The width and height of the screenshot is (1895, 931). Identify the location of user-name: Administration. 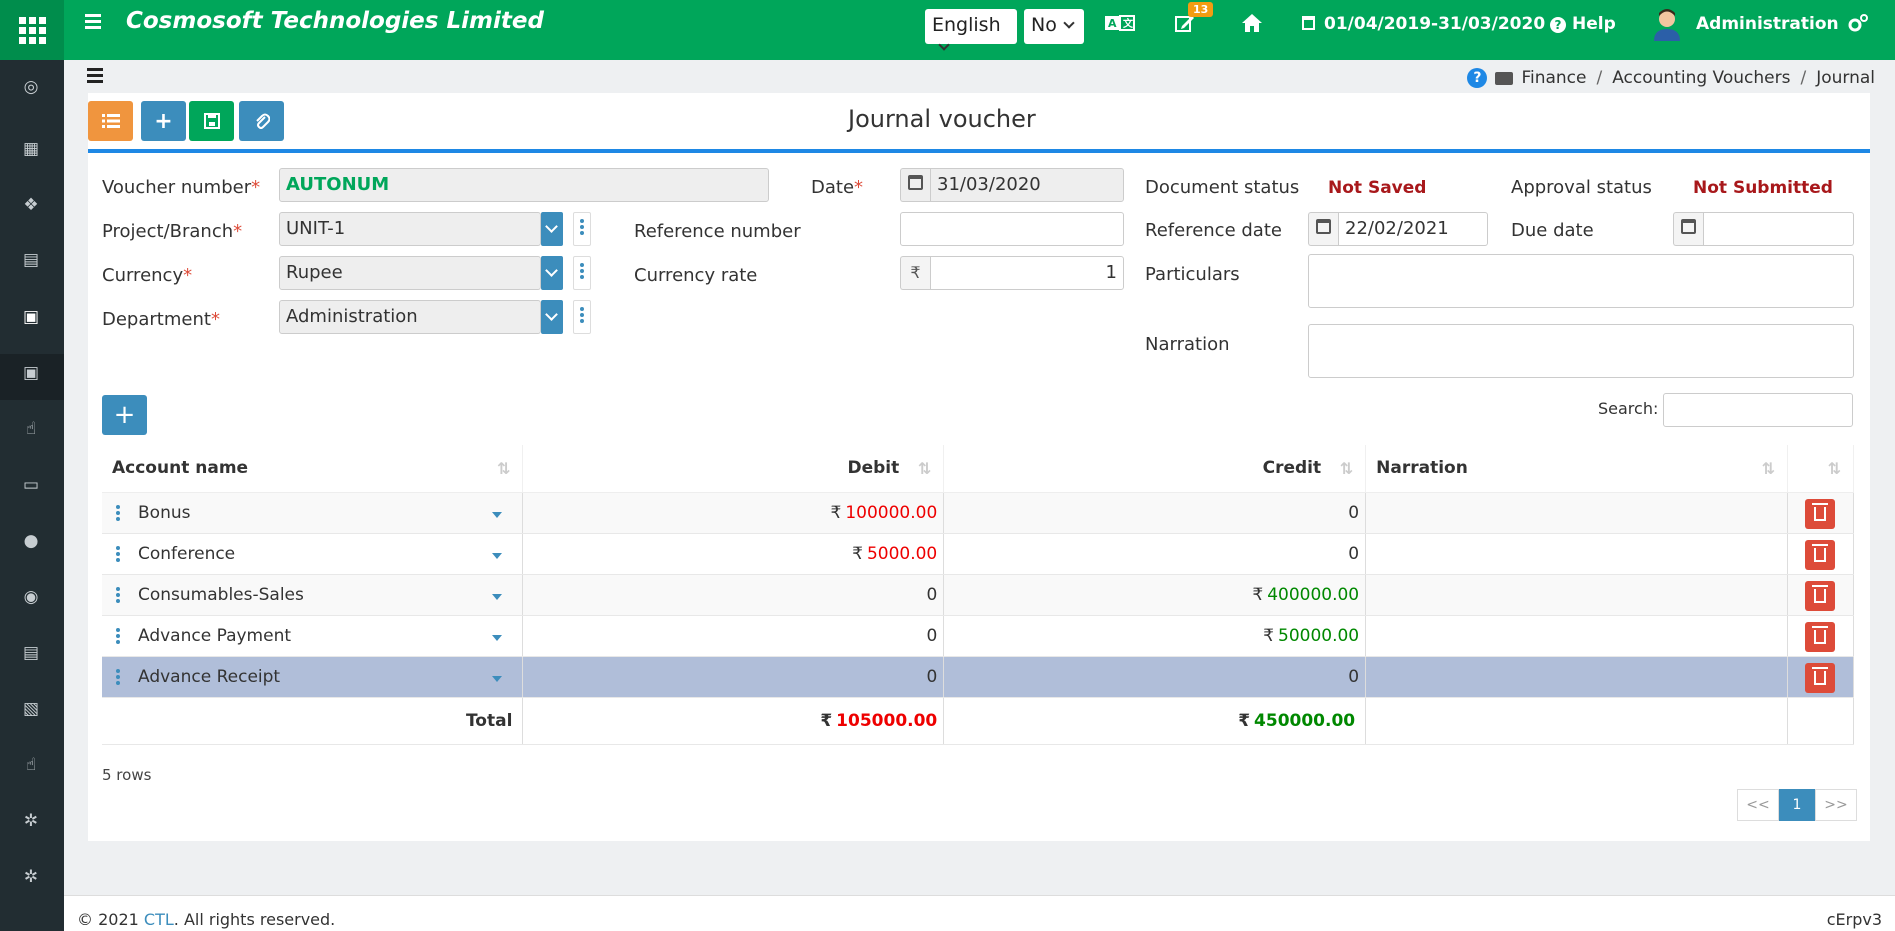
(1767, 24).